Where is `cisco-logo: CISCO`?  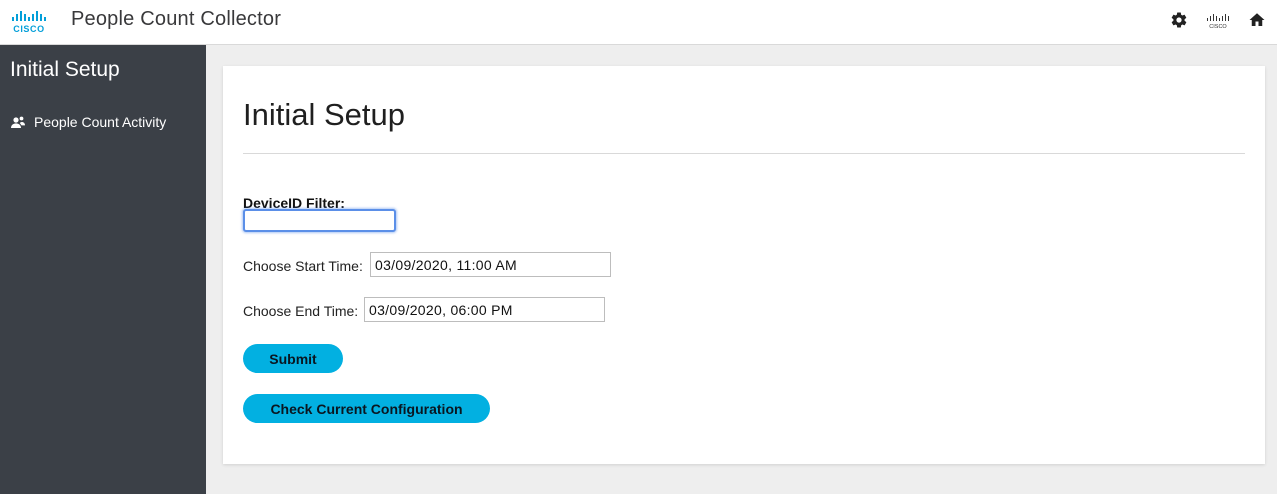
cisco-logo: CISCO is located at coordinates (31, 22).